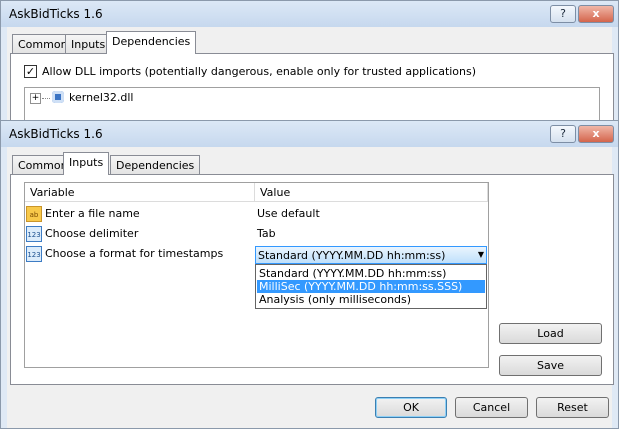 Image resolution: width=619 pixels, height=429 pixels. Describe the element at coordinates (58, 97) in the screenshot. I see `gear-icon` at that location.